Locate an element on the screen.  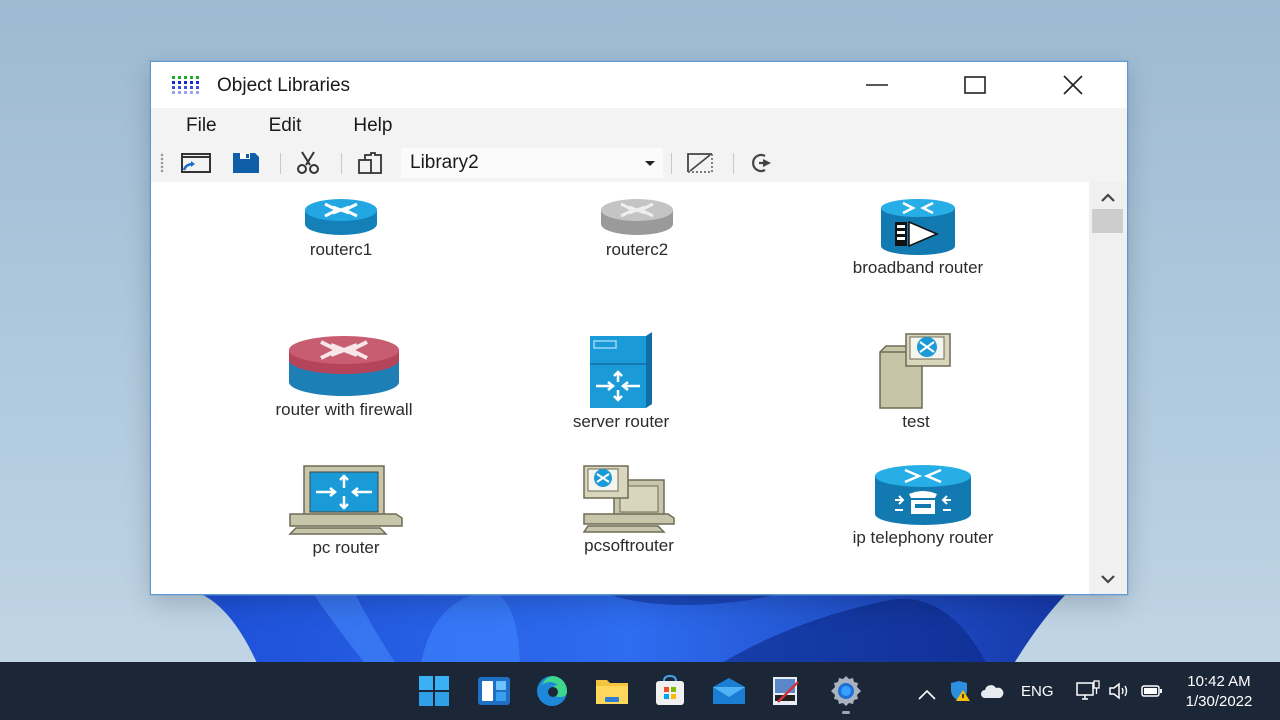
network-tray-button is located at coordinates (1088, 691).